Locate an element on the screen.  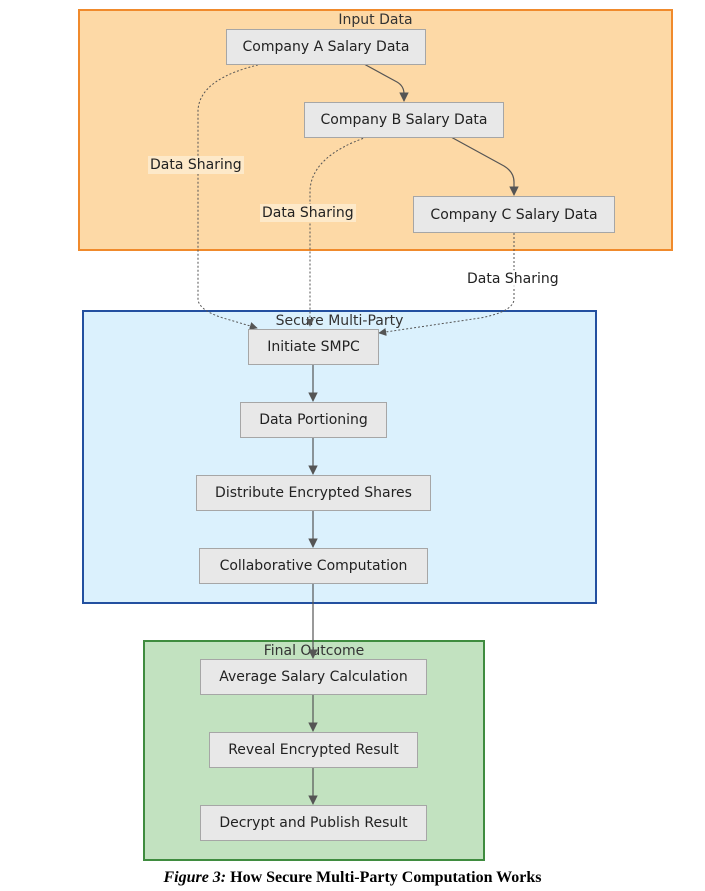
node-company-a: Company A Salary Data is located at coordinates (326, 47).